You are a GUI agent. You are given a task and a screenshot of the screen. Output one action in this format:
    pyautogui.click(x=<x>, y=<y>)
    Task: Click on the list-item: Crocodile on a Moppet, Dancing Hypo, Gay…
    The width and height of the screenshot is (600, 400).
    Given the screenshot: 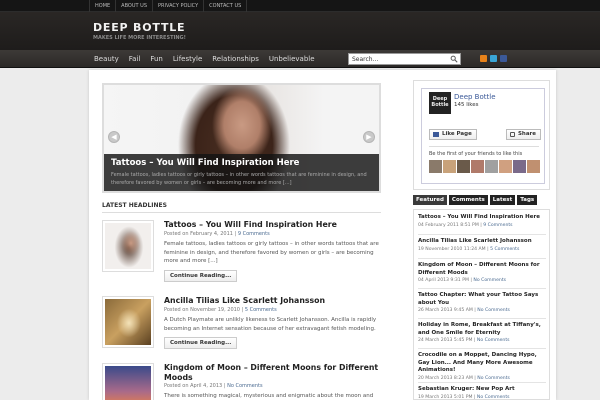 What is the action you would take?
    pyautogui.click(x=483, y=366)
    